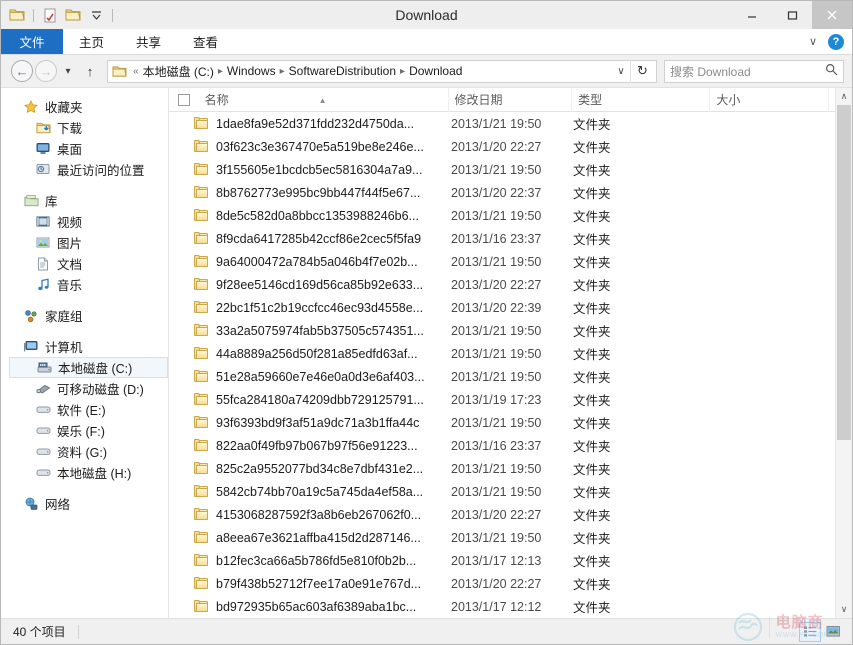 The image size is (853, 645). What do you see at coordinates (402, 71) in the screenshot?
I see `breadcrumb-sep-3: ▸` at bounding box center [402, 71].